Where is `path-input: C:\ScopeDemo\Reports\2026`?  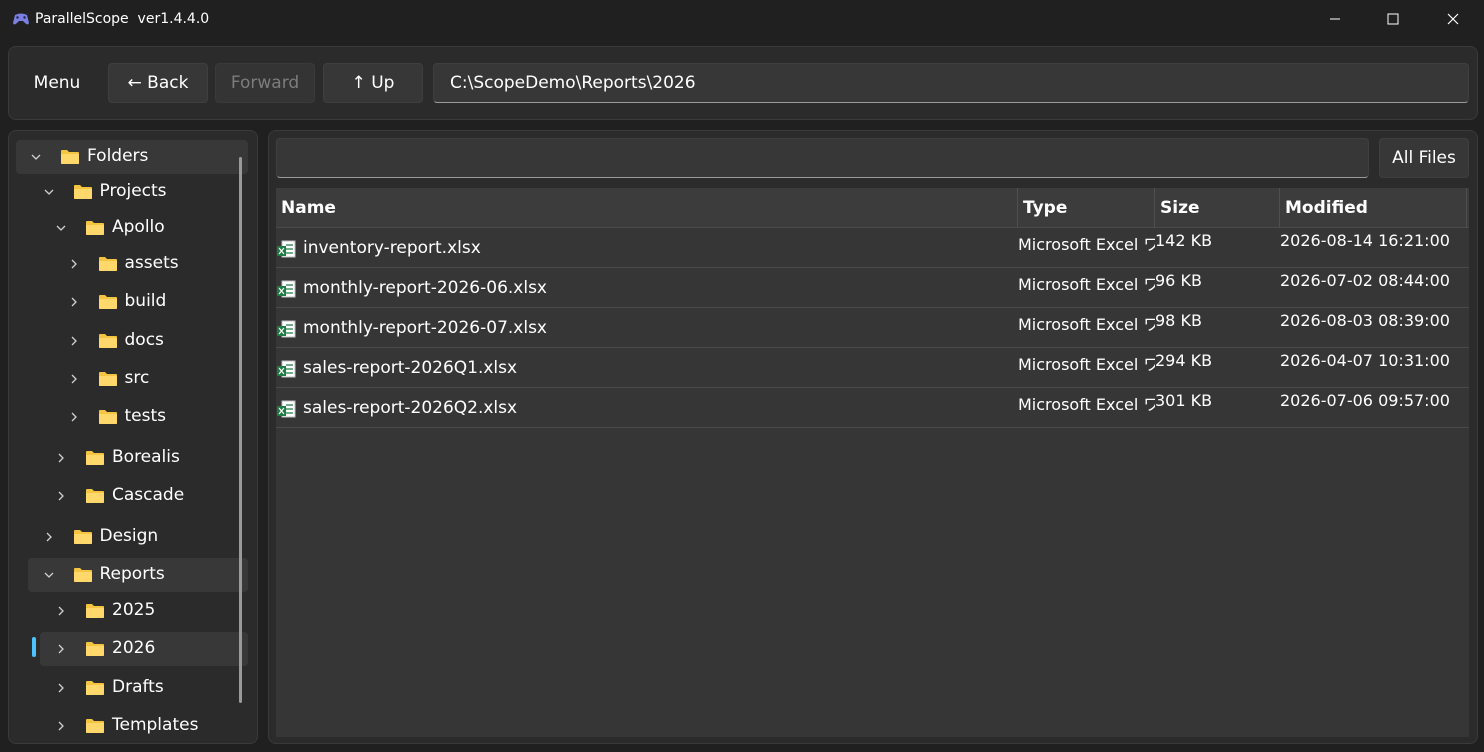 path-input: C:\ScopeDemo\Reports\2026 is located at coordinates (951, 83).